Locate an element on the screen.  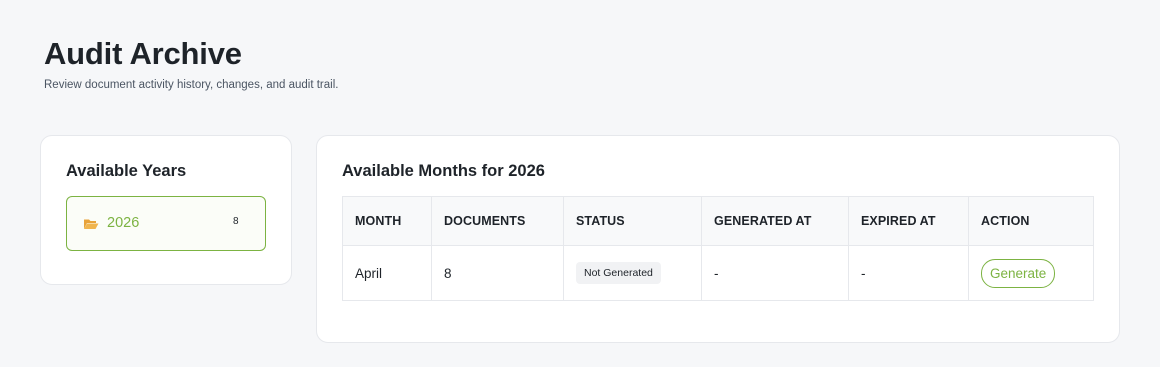
months-panel-title: Available Months for 2026 is located at coordinates (443, 171).